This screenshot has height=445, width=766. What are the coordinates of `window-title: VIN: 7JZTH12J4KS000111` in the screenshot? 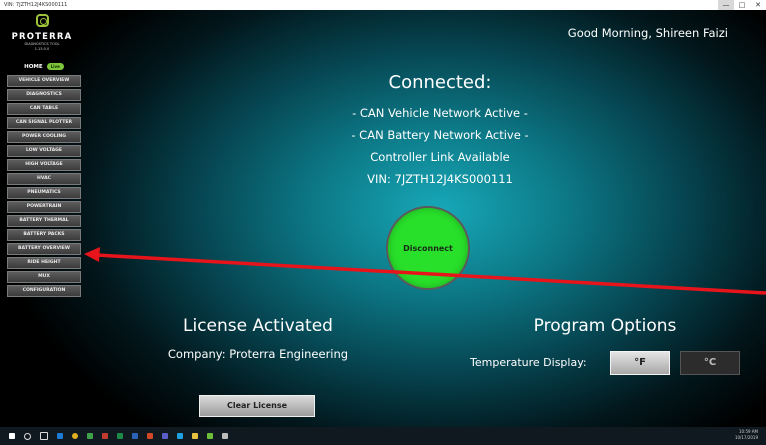 It's located at (36, 5).